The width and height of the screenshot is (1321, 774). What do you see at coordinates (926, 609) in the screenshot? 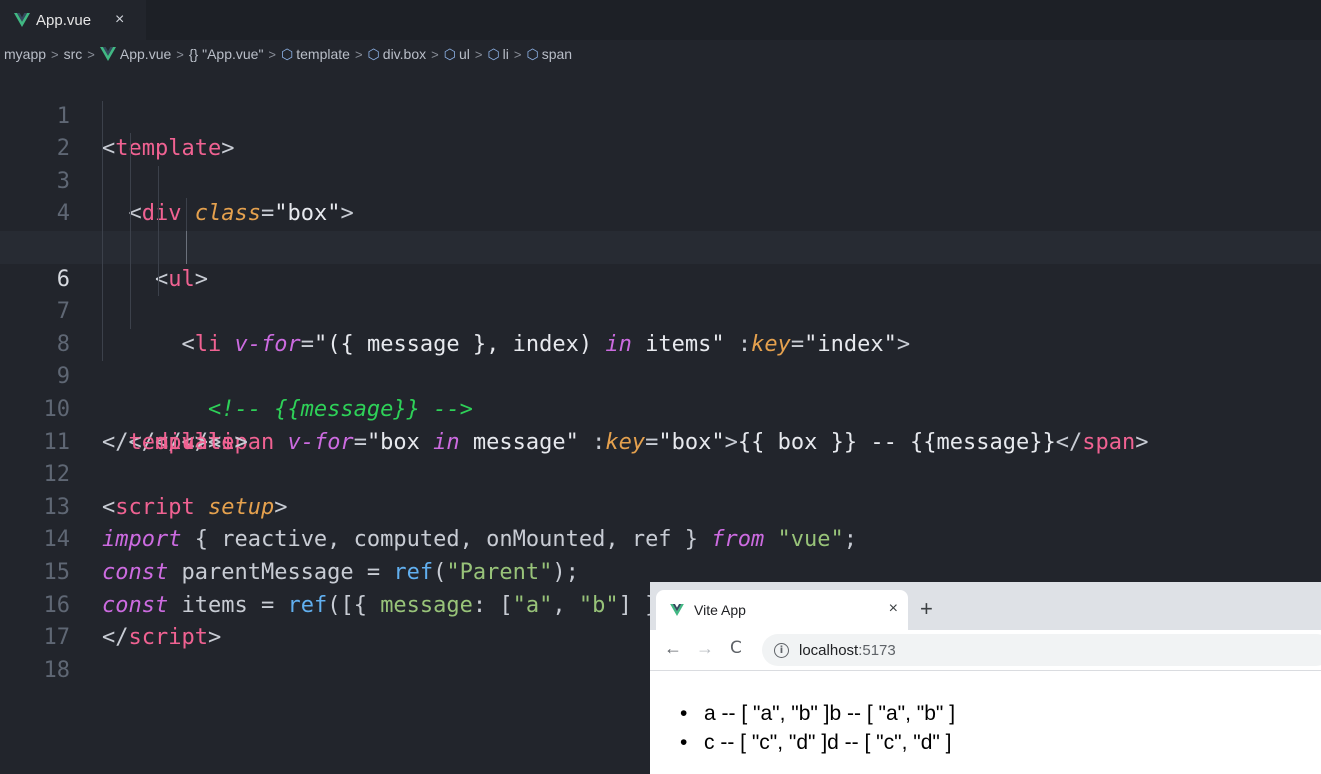
I see `plus-icon: +` at bounding box center [926, 609].